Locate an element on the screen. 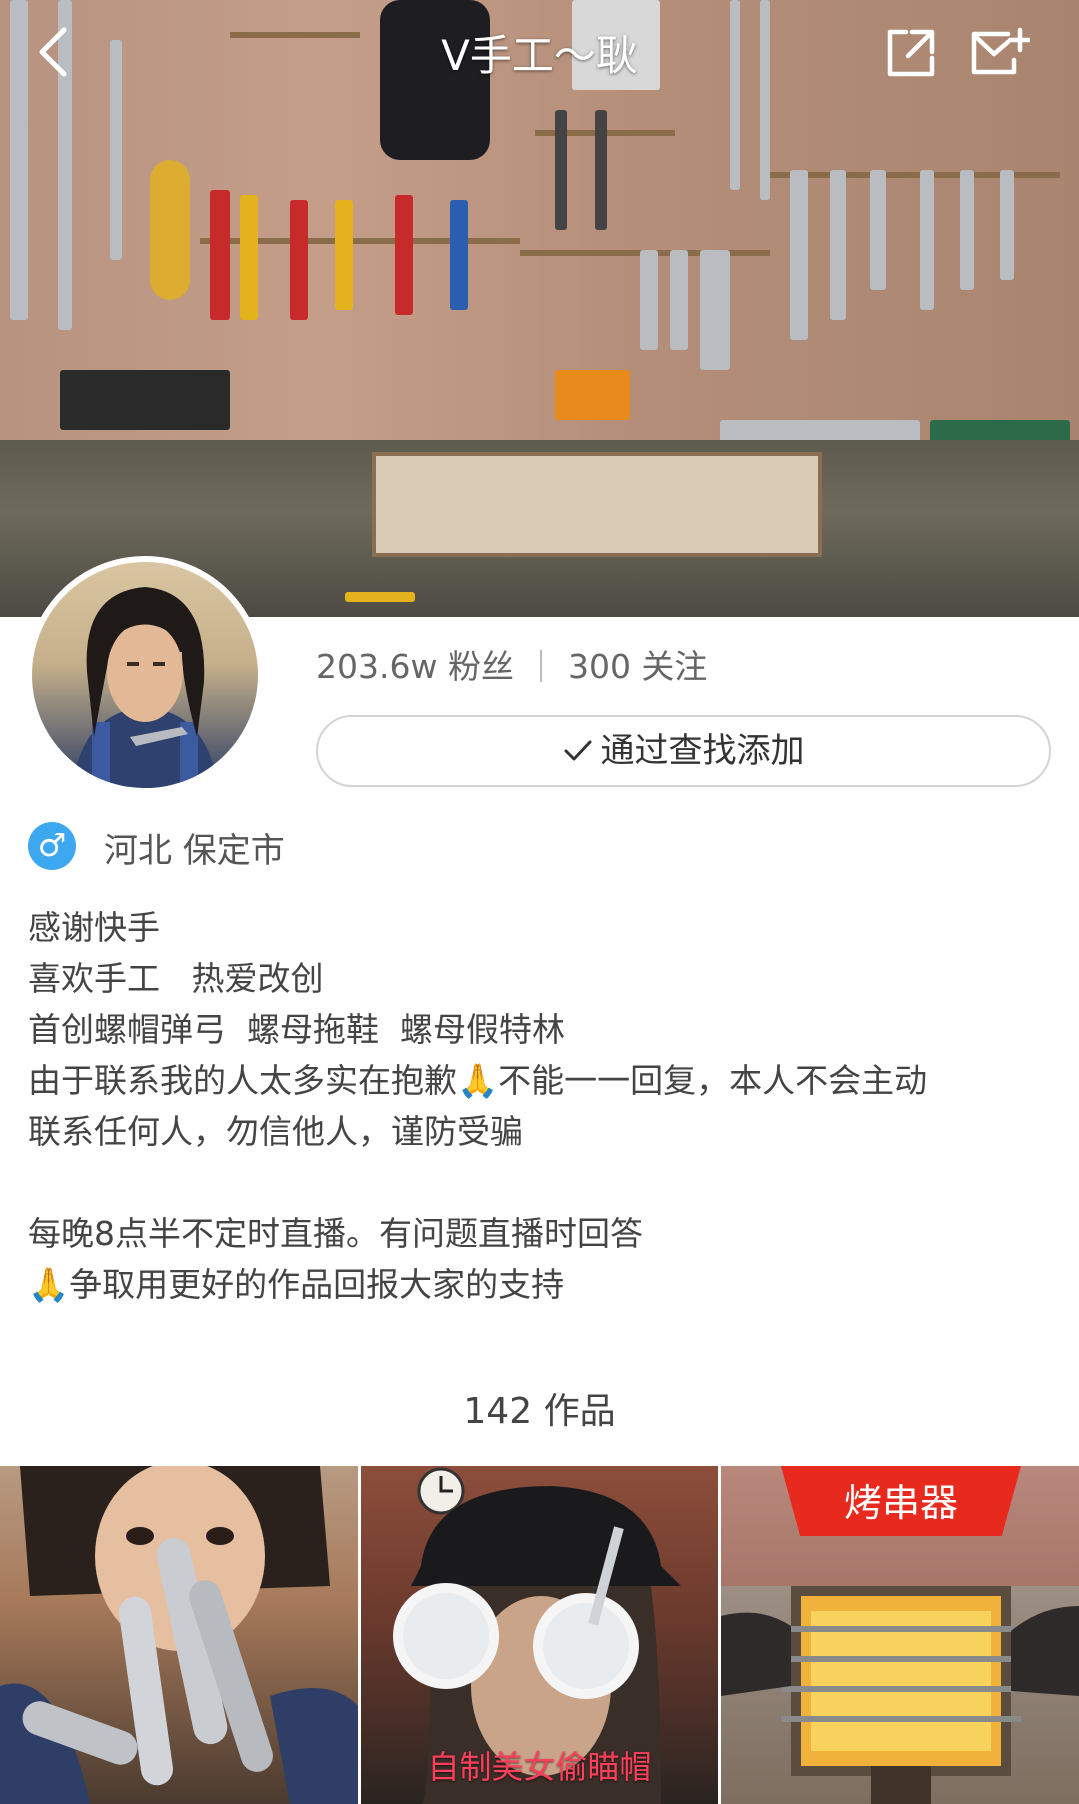  avatar-photo is located at coordinates (145, 675).